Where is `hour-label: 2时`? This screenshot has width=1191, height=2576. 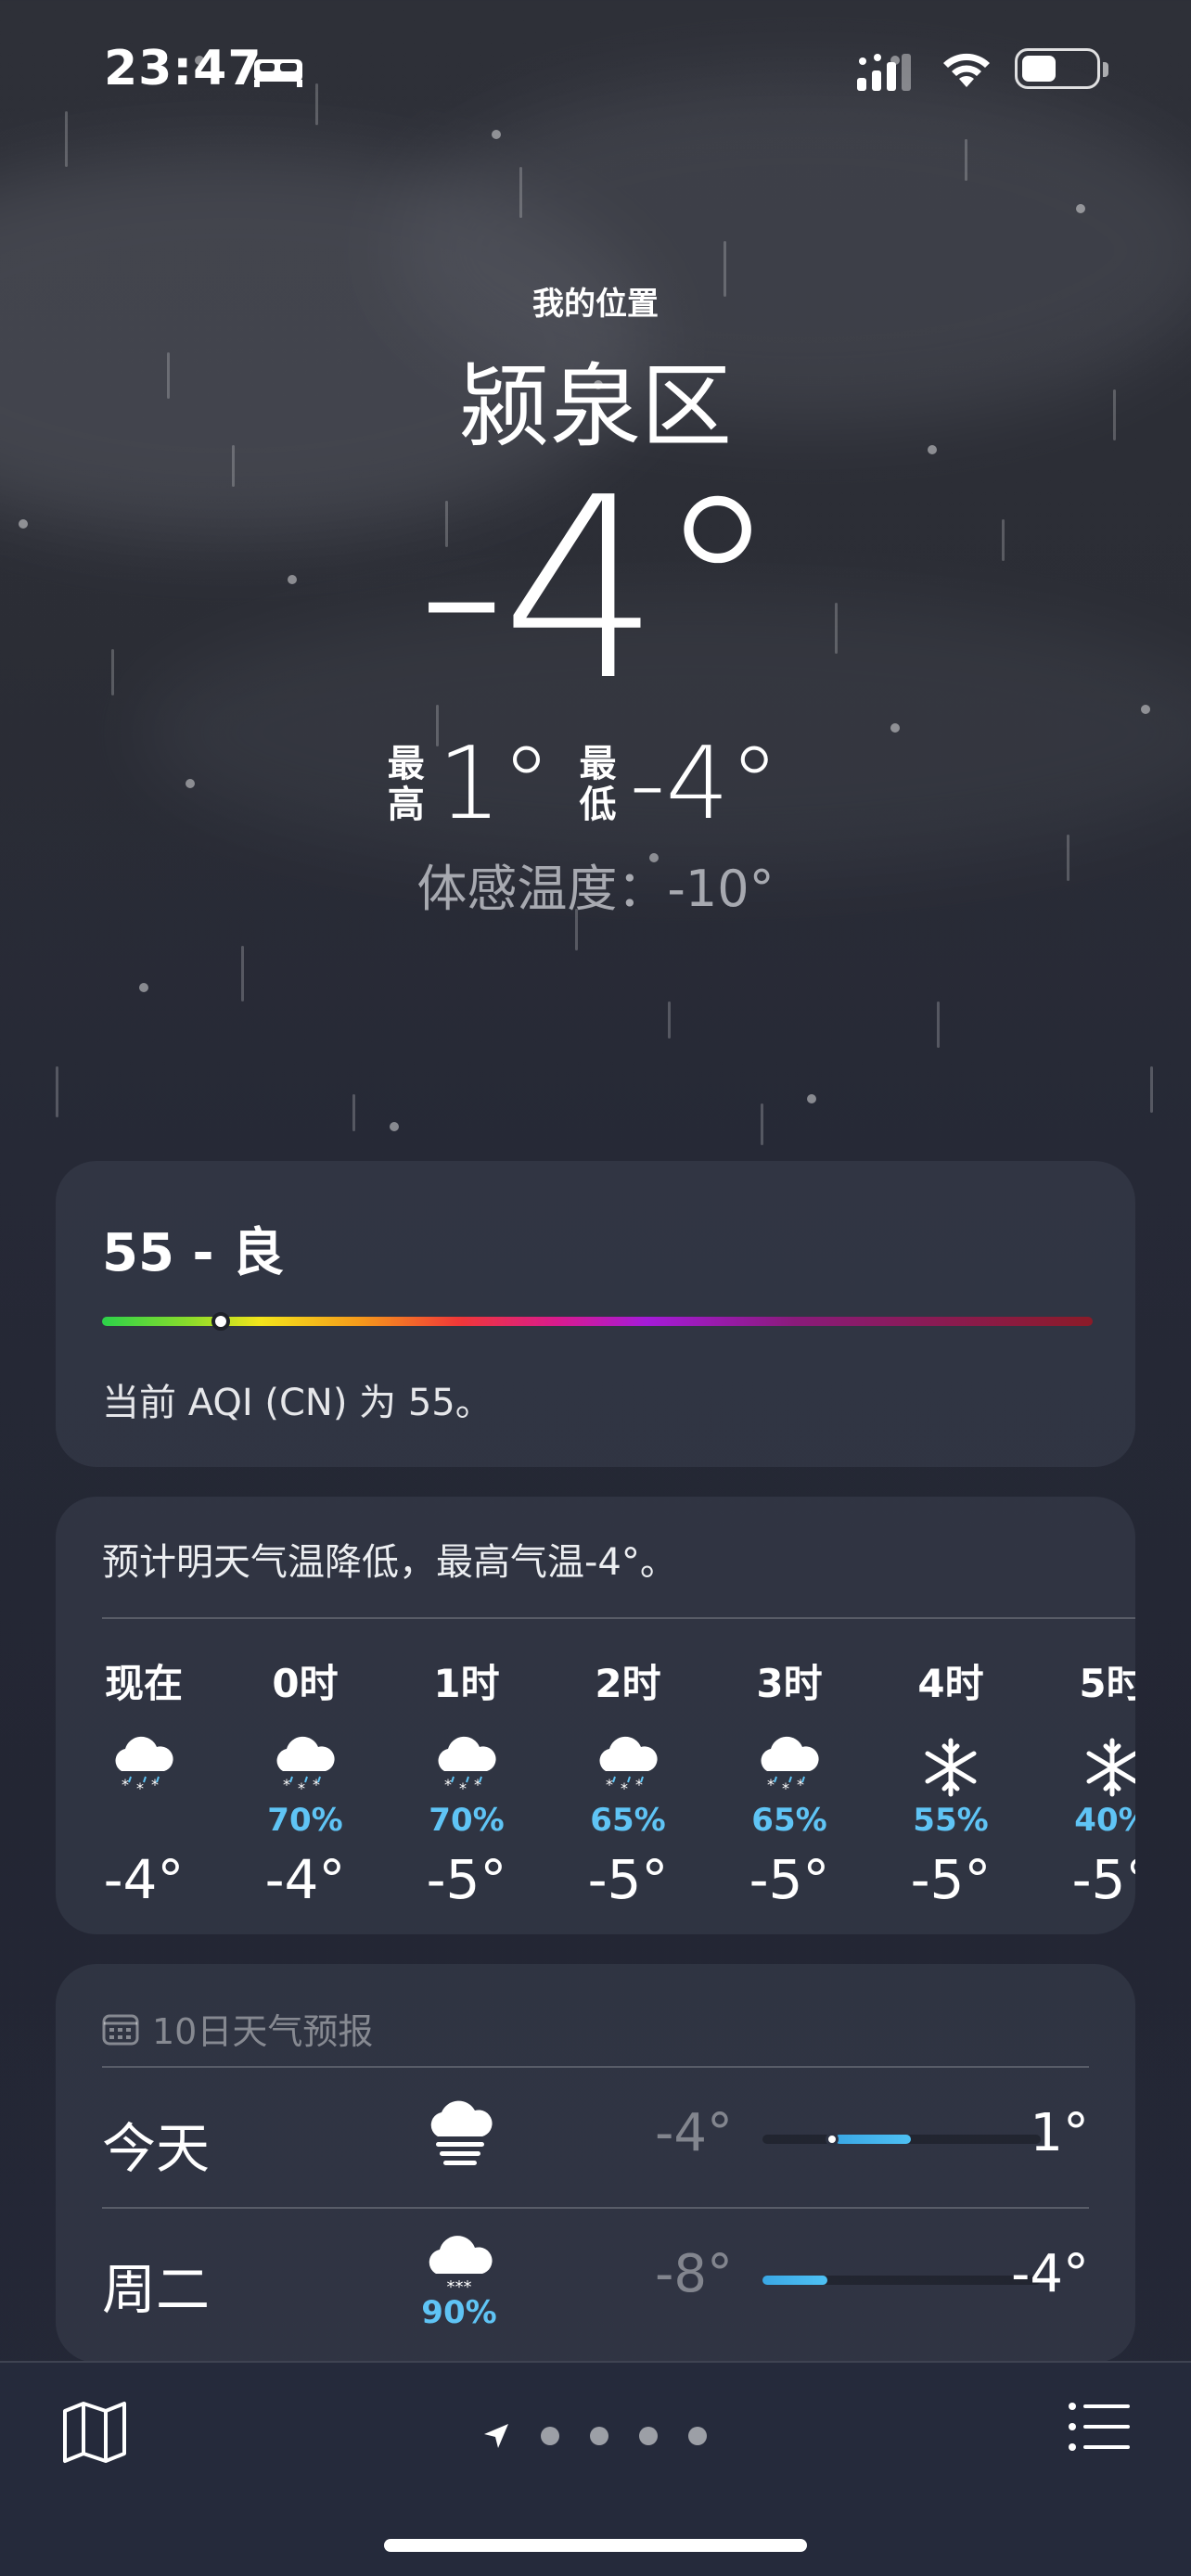 hour-label: 2时 is located at coordinates (628, 1684).